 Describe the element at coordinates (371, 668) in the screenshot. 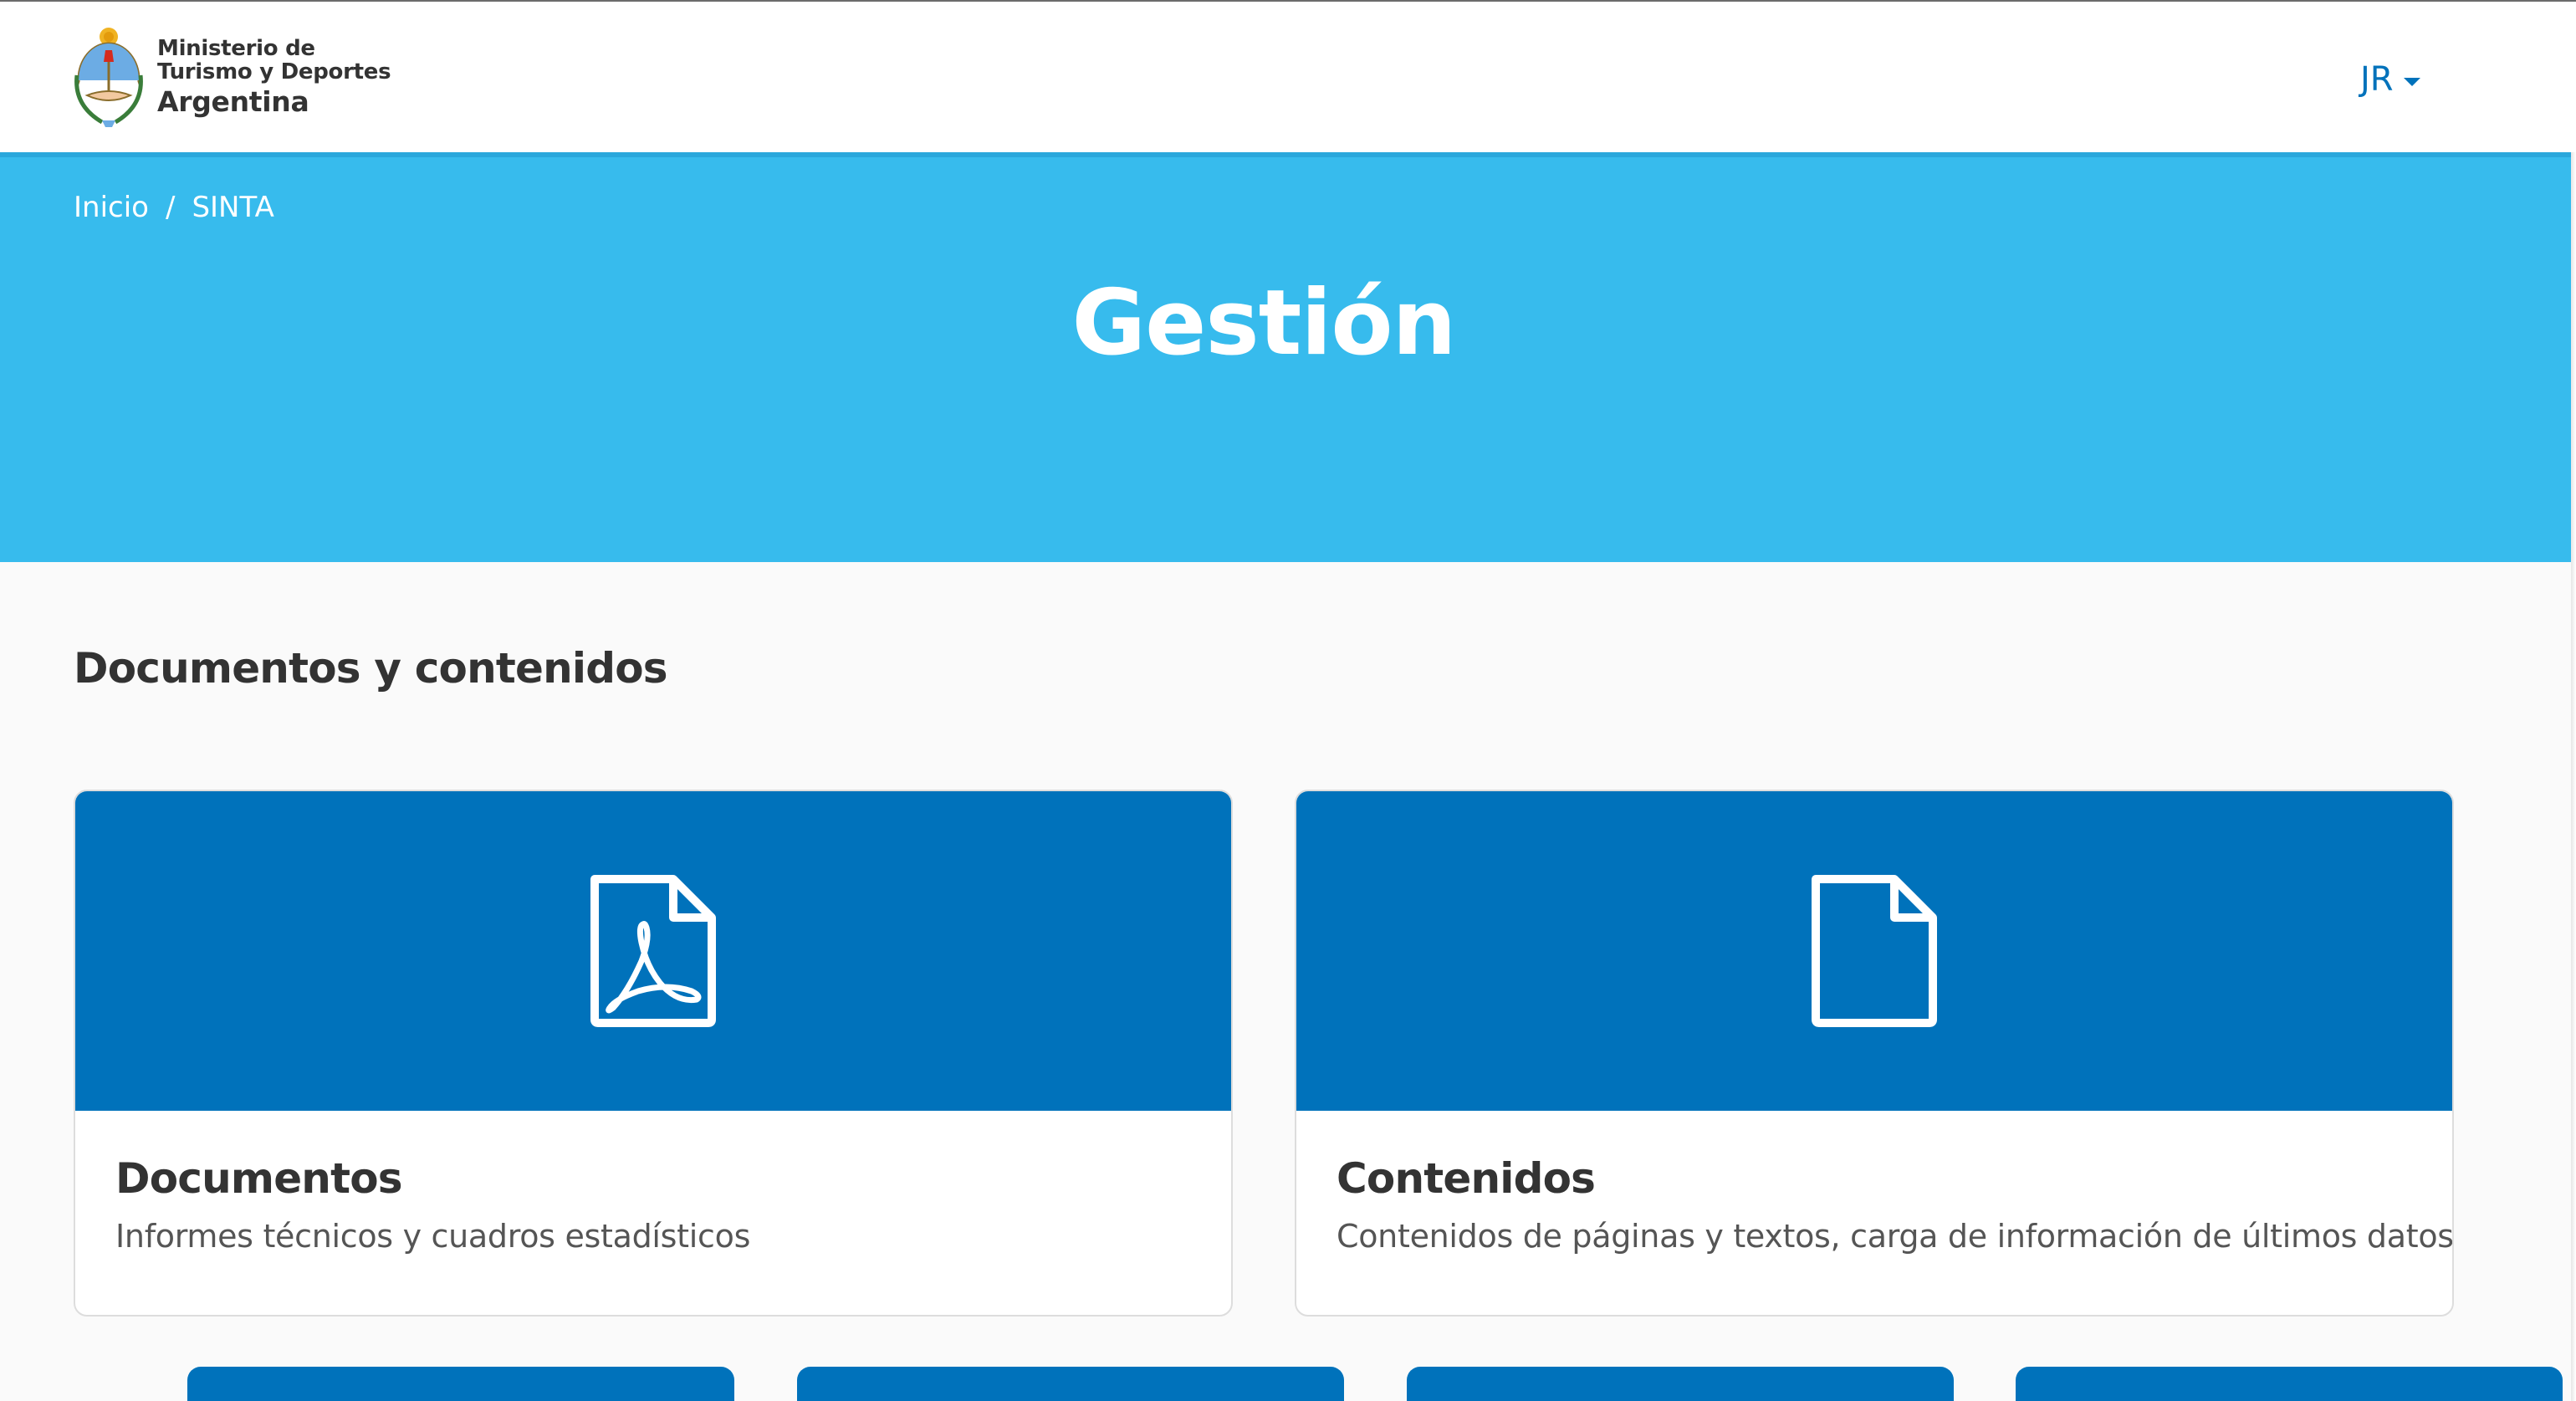

I see `section-title: Documentos y contenidos` at that location.